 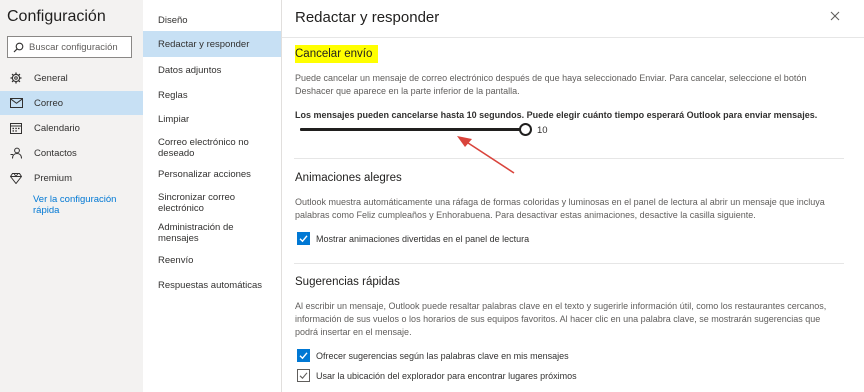 What do you see at coordinates (49, 103) in the screenshot?
I see `sidebar-item-label: Correo` at bounding box center [49, 103].